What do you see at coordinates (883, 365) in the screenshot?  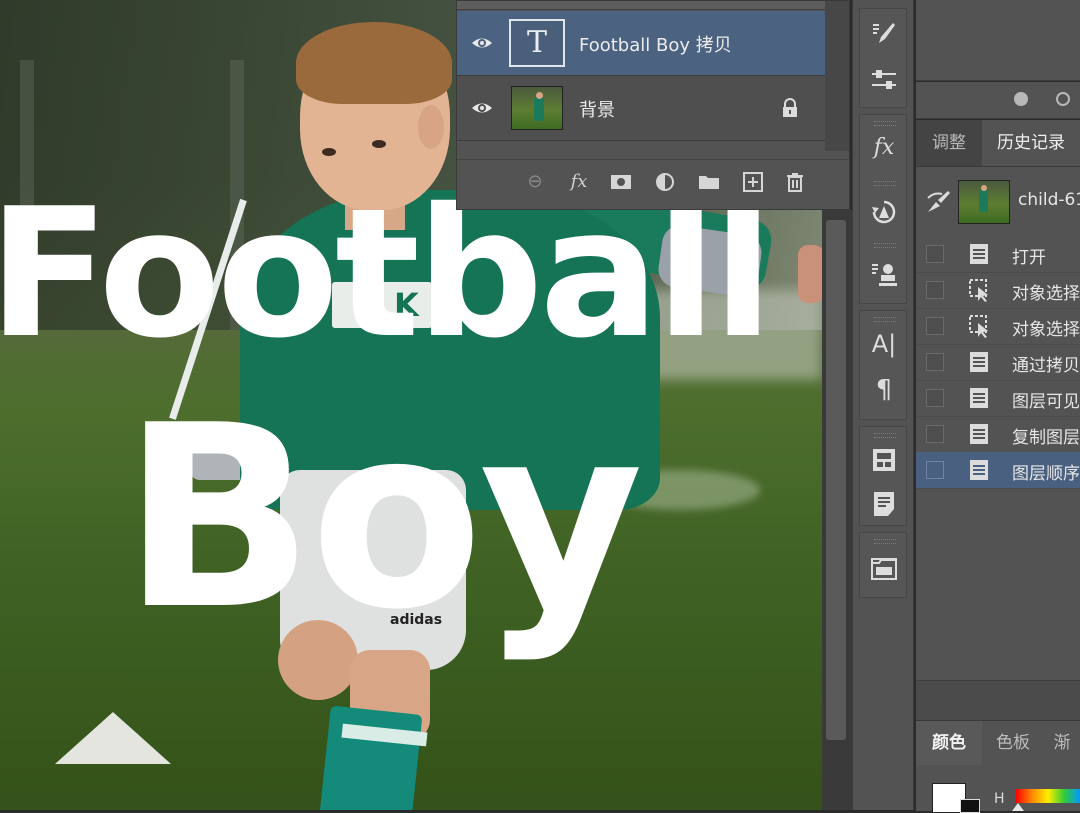 I see `tool-group: A| ¶` at bounding box center [883, 365].